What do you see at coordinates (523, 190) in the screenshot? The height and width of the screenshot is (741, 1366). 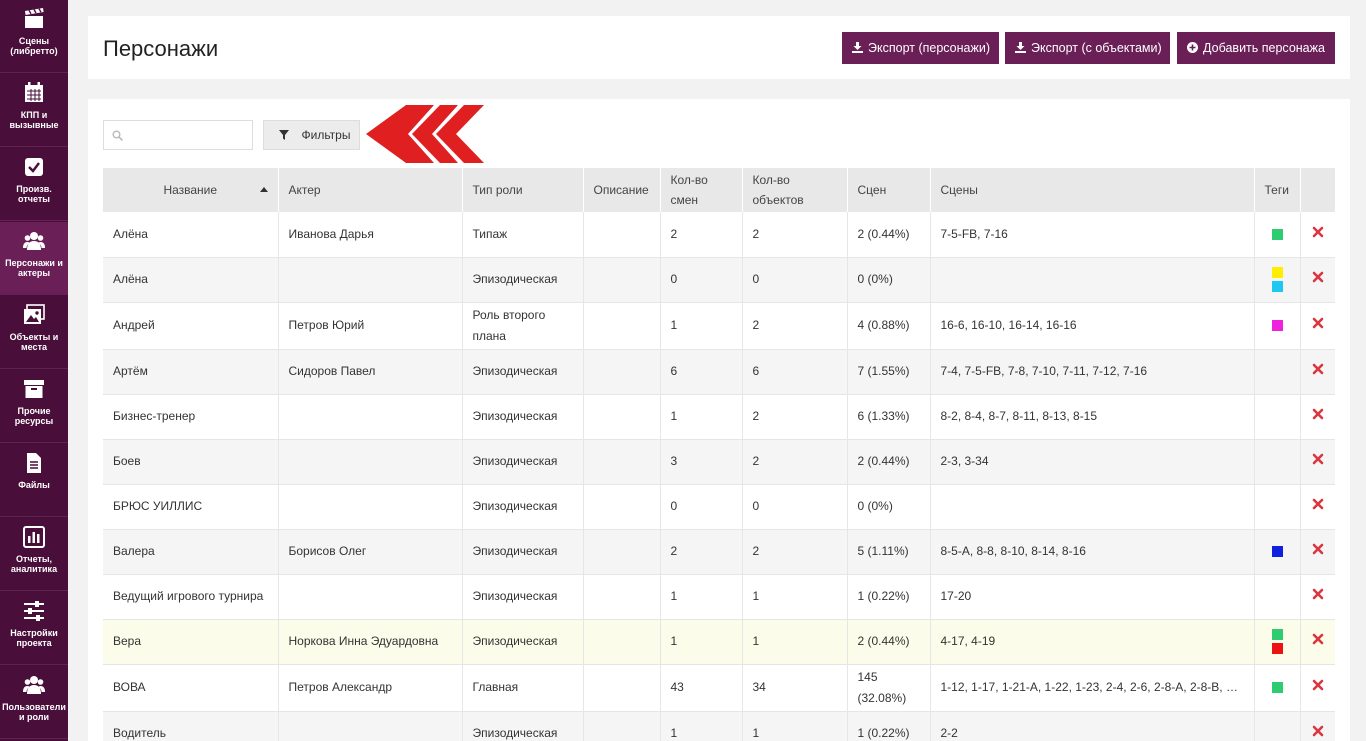 I see `column-header-role-type: Тип роли` at bounding box center [523, 190].